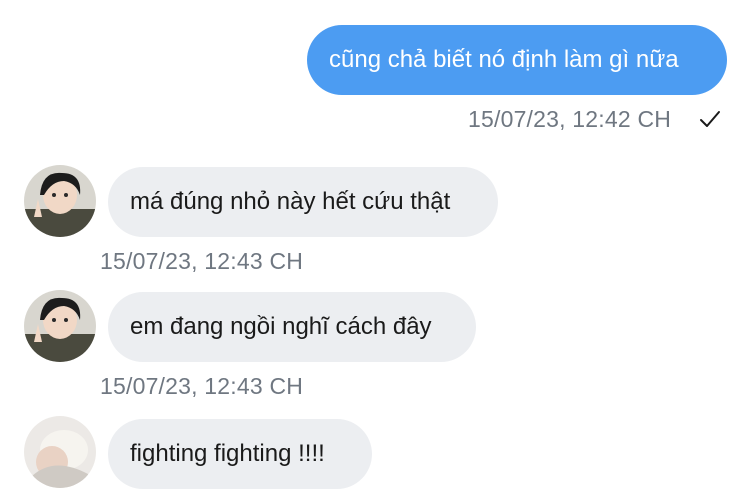  Describe the element at coordinates (570, 119) in the screenshot. I see `message-timestamp: 15/07/23, 12:42 CH` at that location.